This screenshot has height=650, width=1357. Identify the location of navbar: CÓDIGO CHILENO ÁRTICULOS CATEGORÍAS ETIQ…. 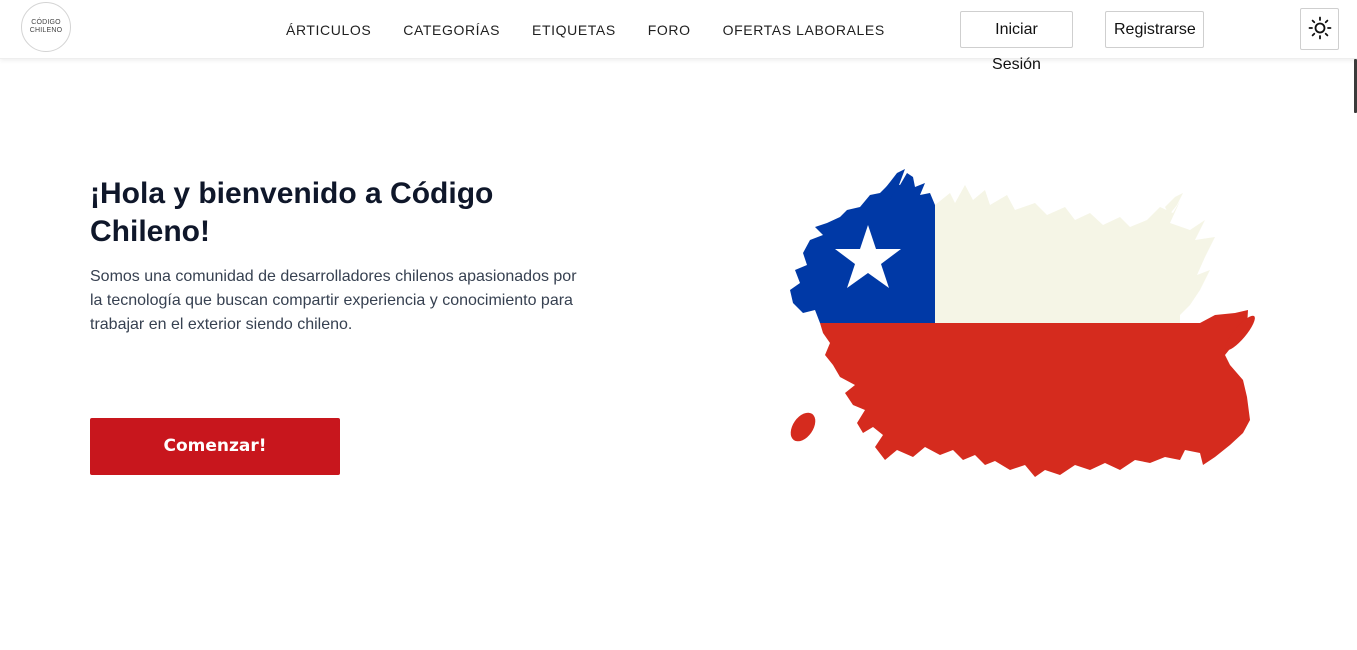
(678, 36).